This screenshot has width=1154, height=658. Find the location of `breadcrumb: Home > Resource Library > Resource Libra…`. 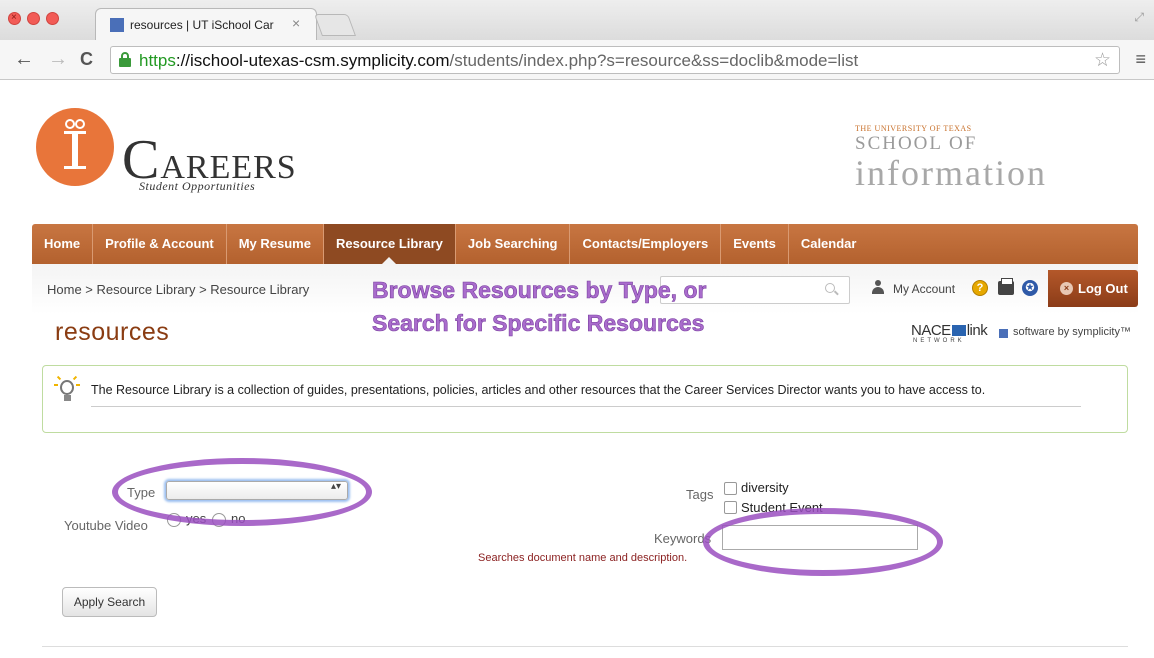

breadcrumb: Home > Resource Library > Resource Libra… is located at coordinates (178, 289).